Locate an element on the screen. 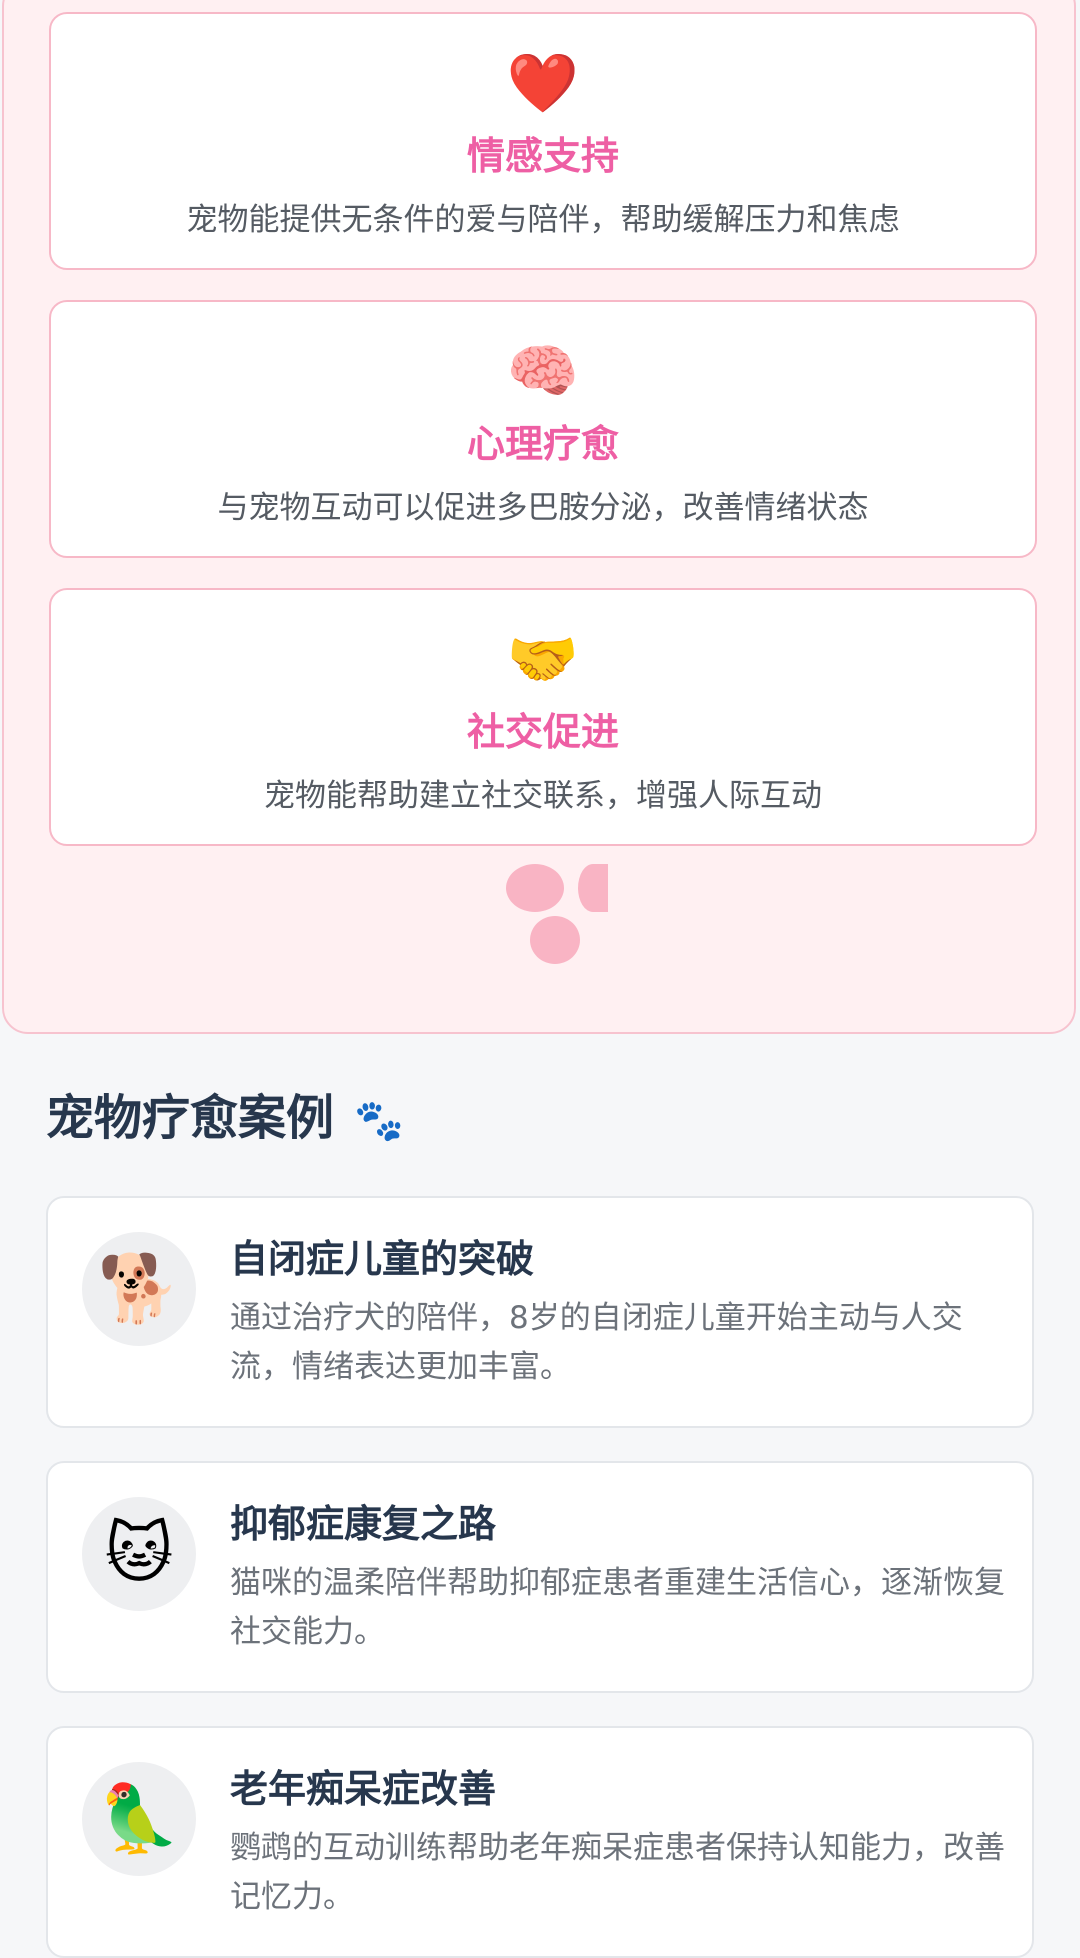 Image resolution: width=1080 pixels, height=1958 pixels. benefit-description: 宠物能帮助建立社交联系，增强人际互动 is located at coordinates (543, 796).